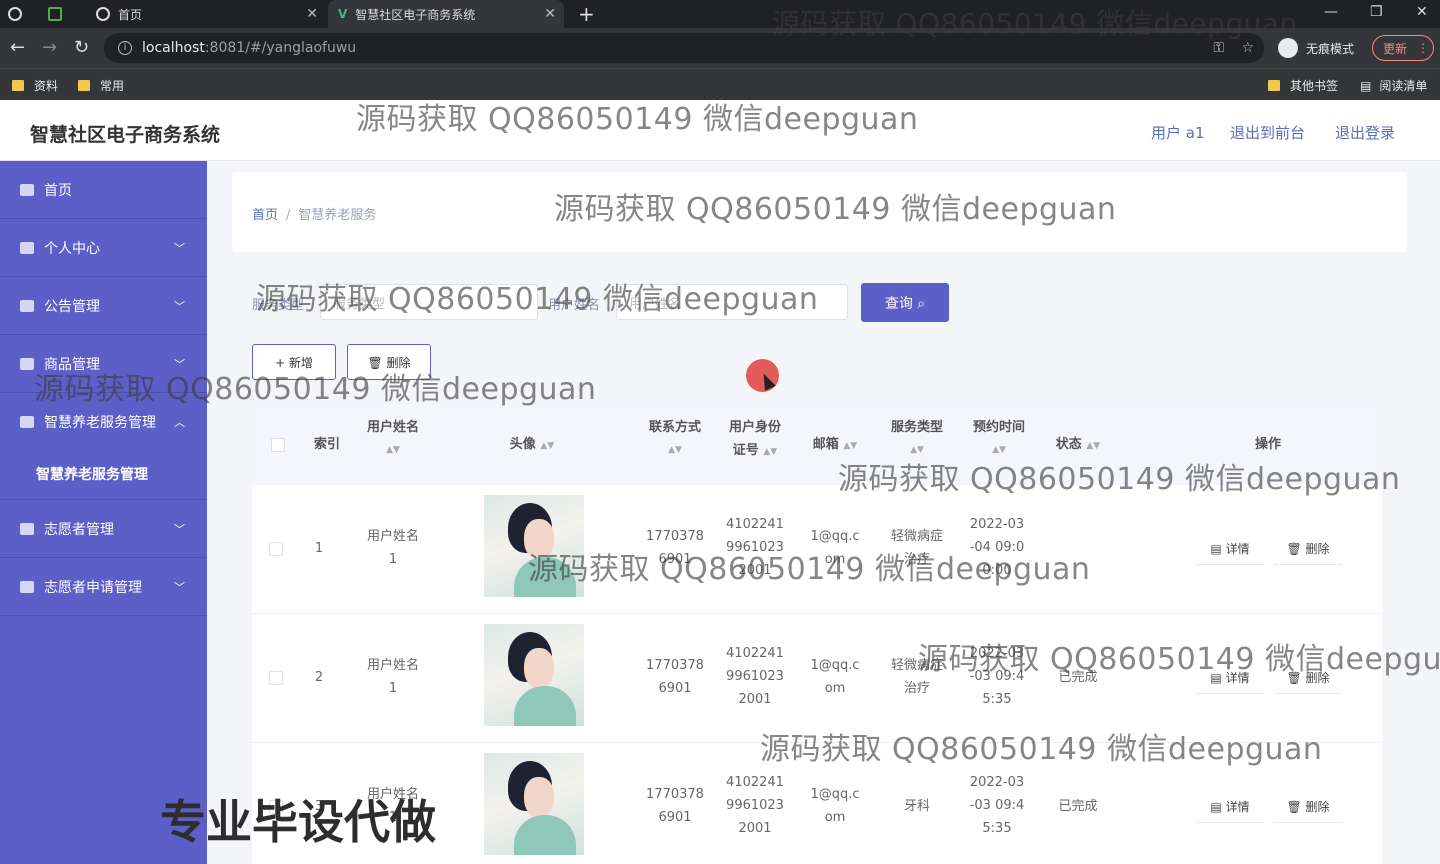 This screenshot has height=864, width=1440. What do you see at coordinates (207, 14) in the screenshot?
I see `browser-tab-home: 首页 ✕` at bounding box center [207, 14].